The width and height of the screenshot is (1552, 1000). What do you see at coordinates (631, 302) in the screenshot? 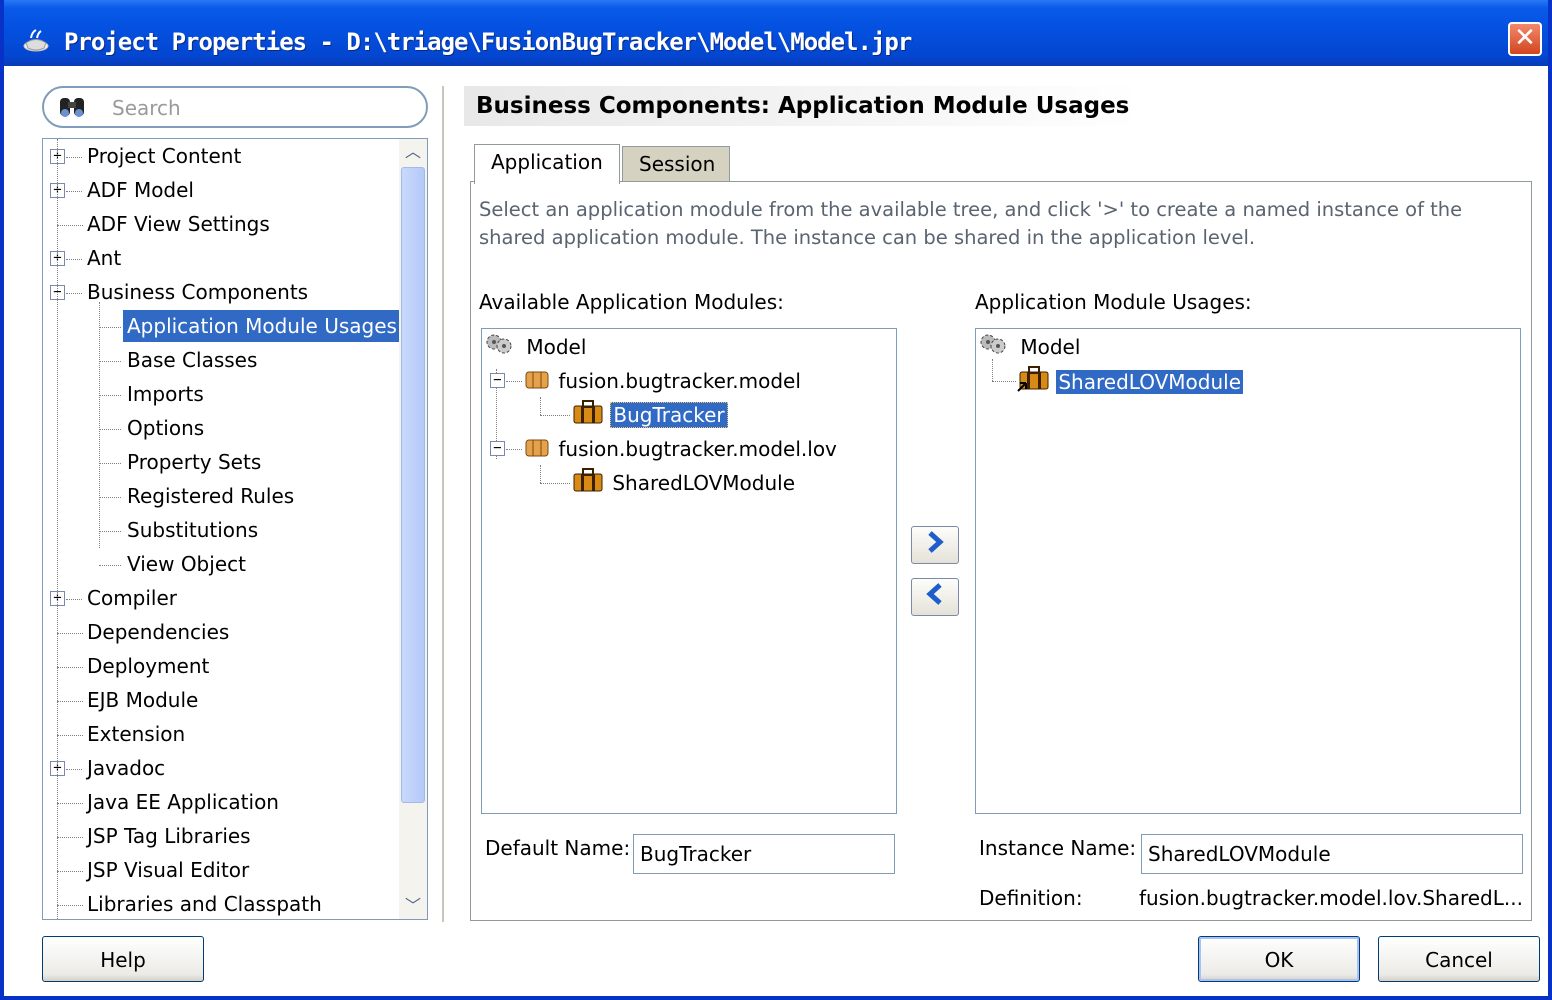
I see `available-modules-label: Available Application Modules:` at bounding box center [631, 302].